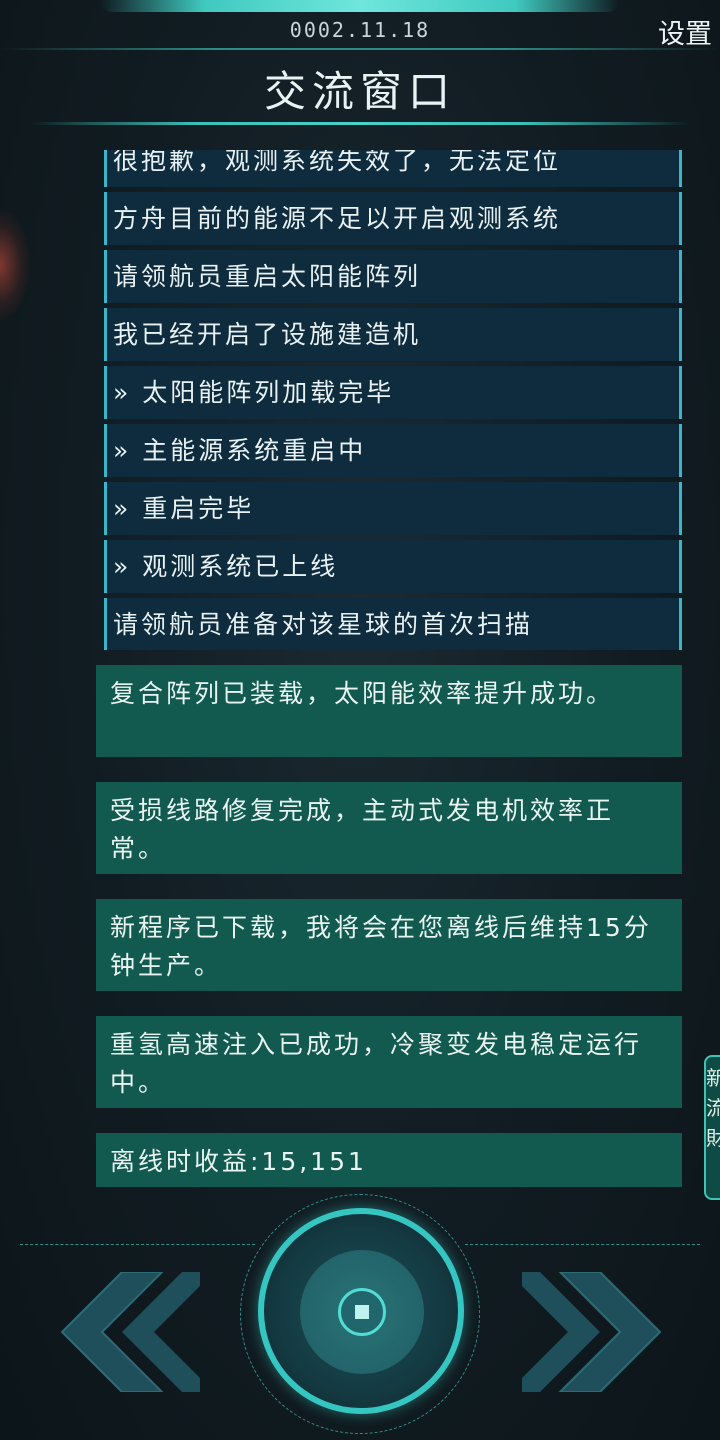 The image size is (720, 1440). Describe the element at coordinates (393, 392) in the screenshot. I see `log-row: » 太阳能阵列加载完毕` at that location.